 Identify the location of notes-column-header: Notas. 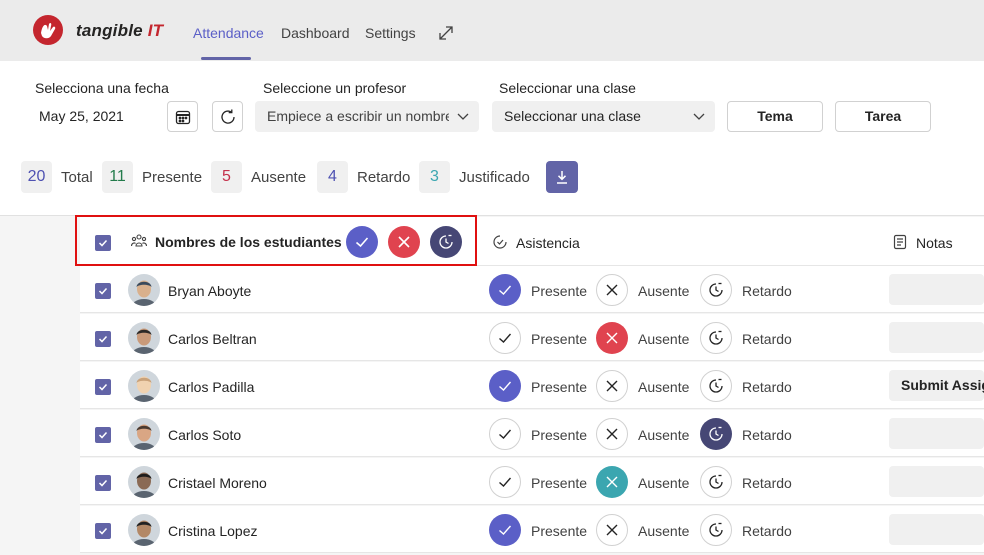
(934, 243).